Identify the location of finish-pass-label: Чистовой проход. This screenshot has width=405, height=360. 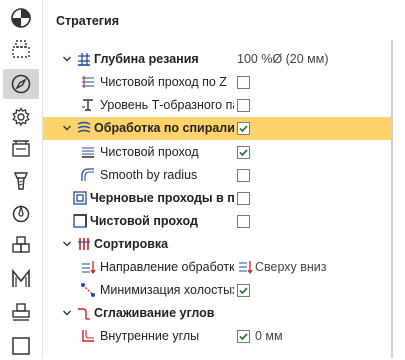
(144, 221).